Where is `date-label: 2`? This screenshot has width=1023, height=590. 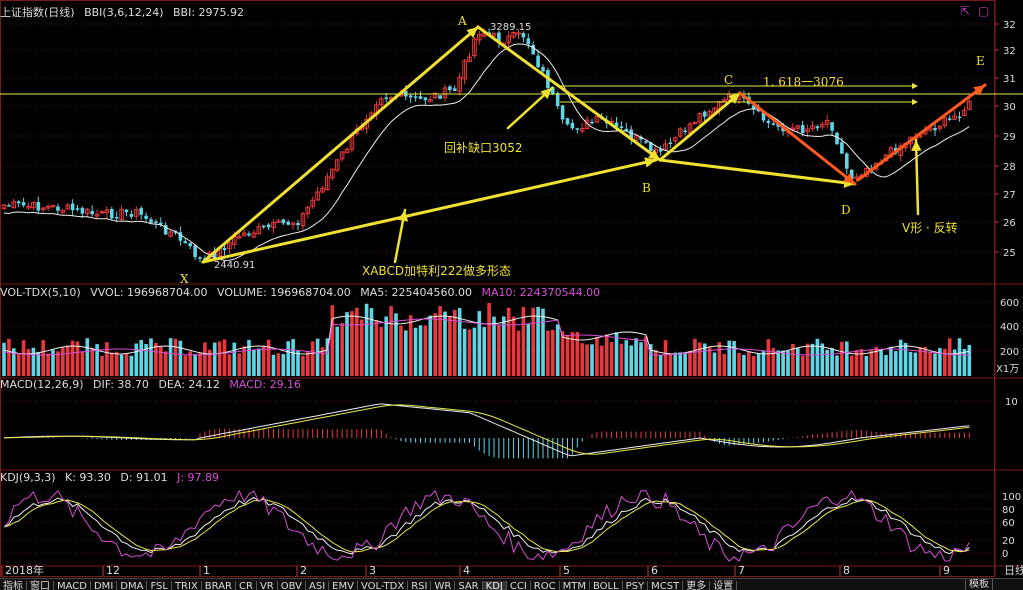
date-label: 2 is located at coordinates (303, 570).